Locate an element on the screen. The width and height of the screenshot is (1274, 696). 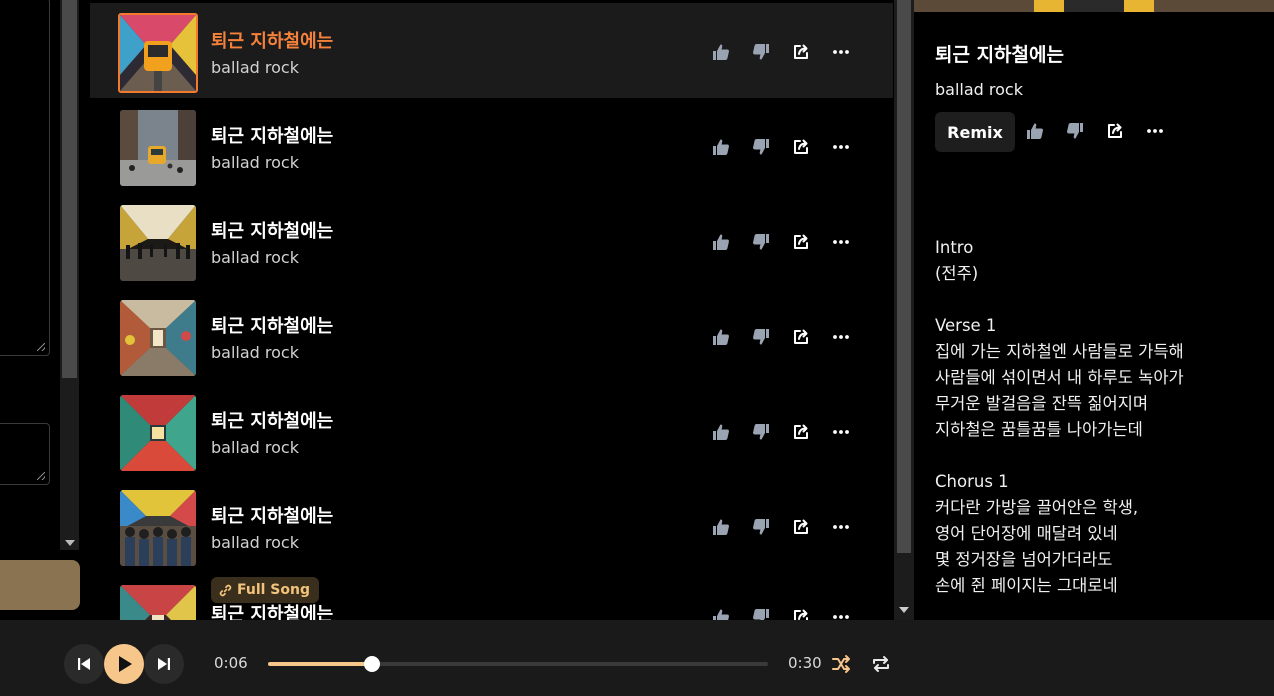
shuffle-button is located at coordinates (841, 664).